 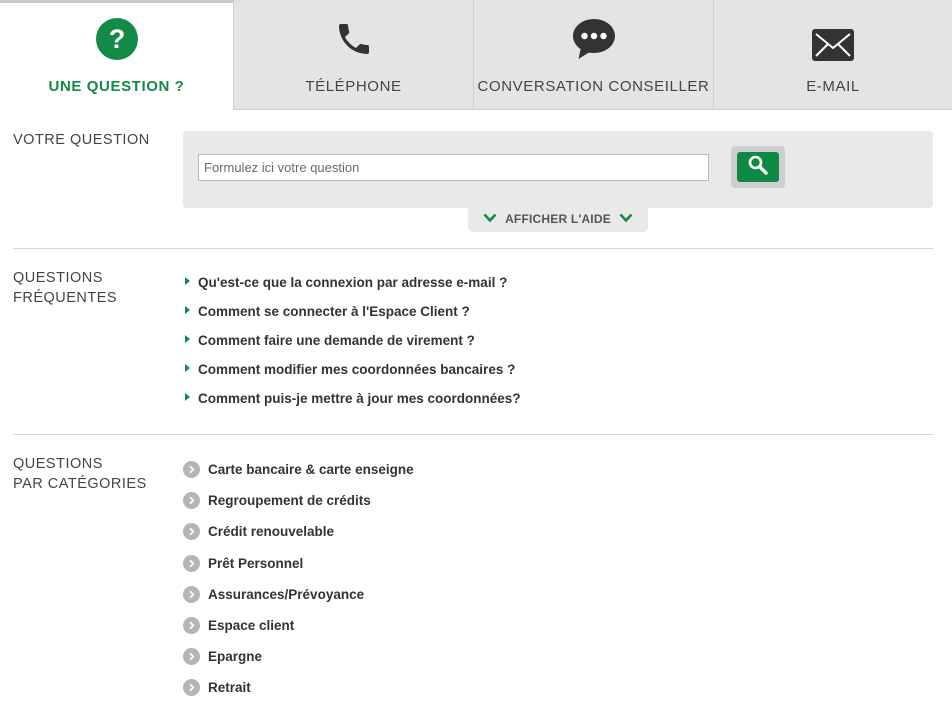 I want to click on faq-item: Comment faire une demande de virement ?, so click(x=353, y=346).